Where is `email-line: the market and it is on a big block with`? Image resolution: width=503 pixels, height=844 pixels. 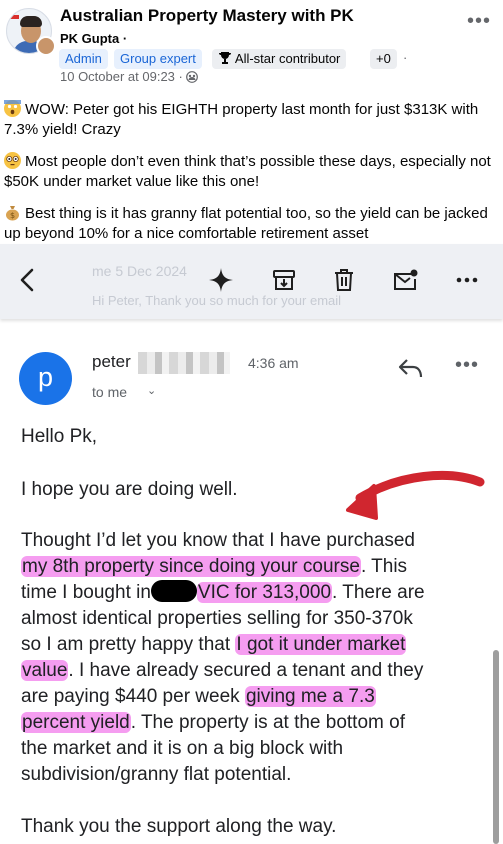
email-line: the market and it is on a big block with is located at coordinates (182, 748).